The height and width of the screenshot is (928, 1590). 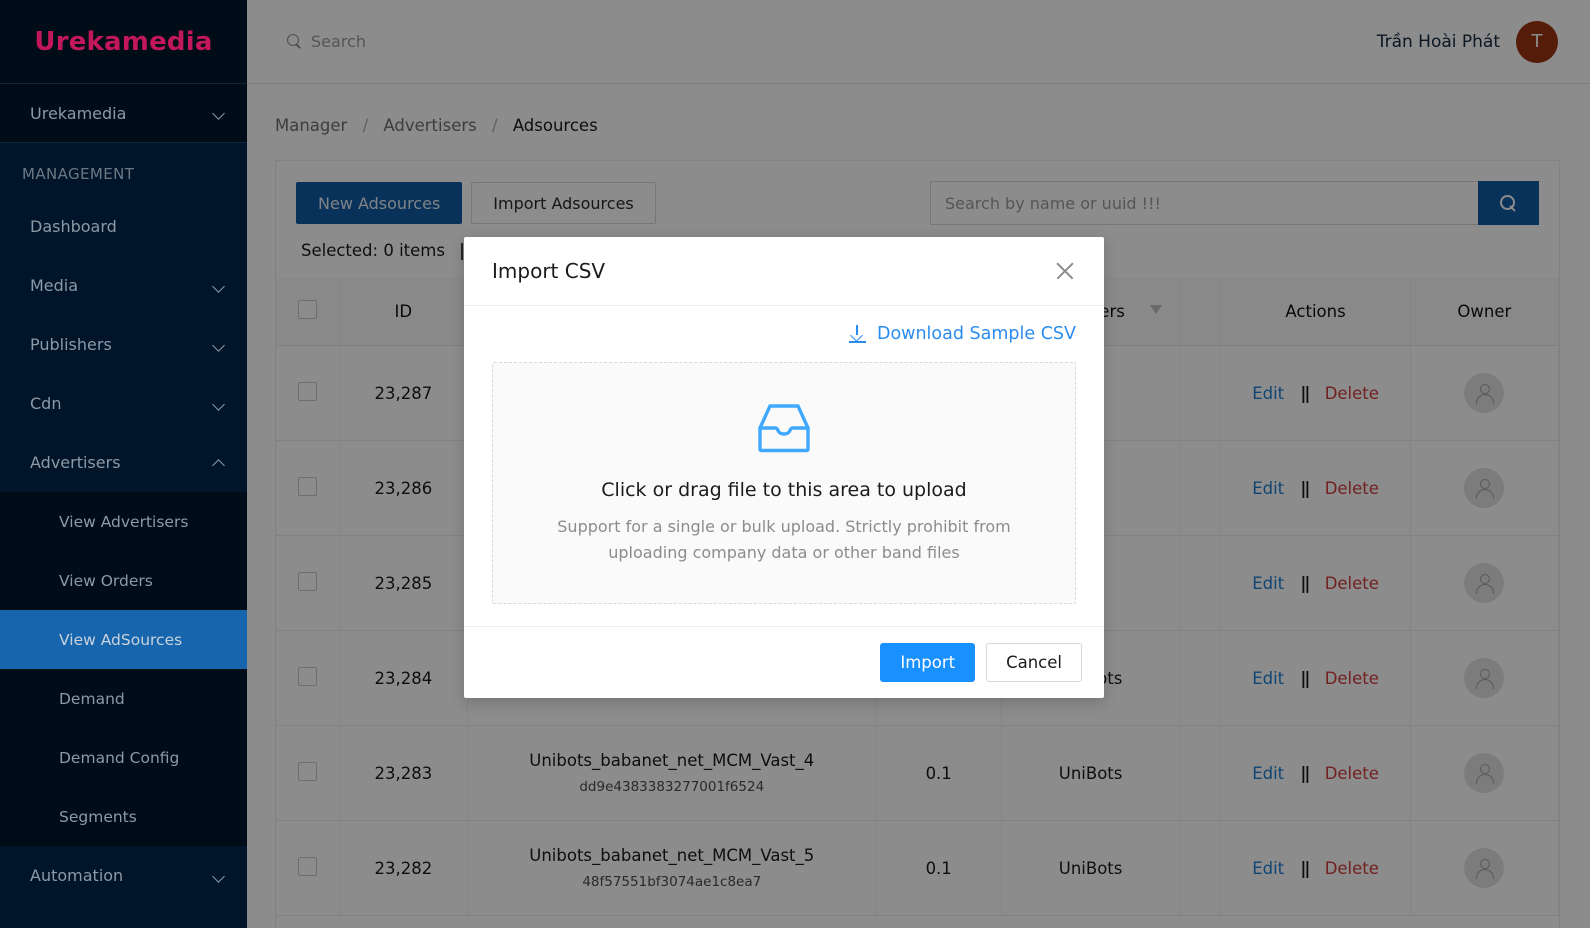 I want to click on sidebar-item-urekamedia: Urekamedia, so click(x=123, y=113).